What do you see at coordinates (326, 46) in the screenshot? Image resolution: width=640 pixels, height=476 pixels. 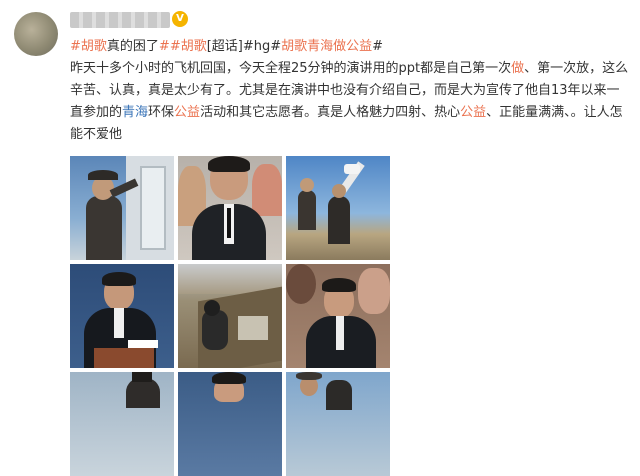 I see `hashtag-link: 胡歌青海做公益` at bounding box center [326, 46].